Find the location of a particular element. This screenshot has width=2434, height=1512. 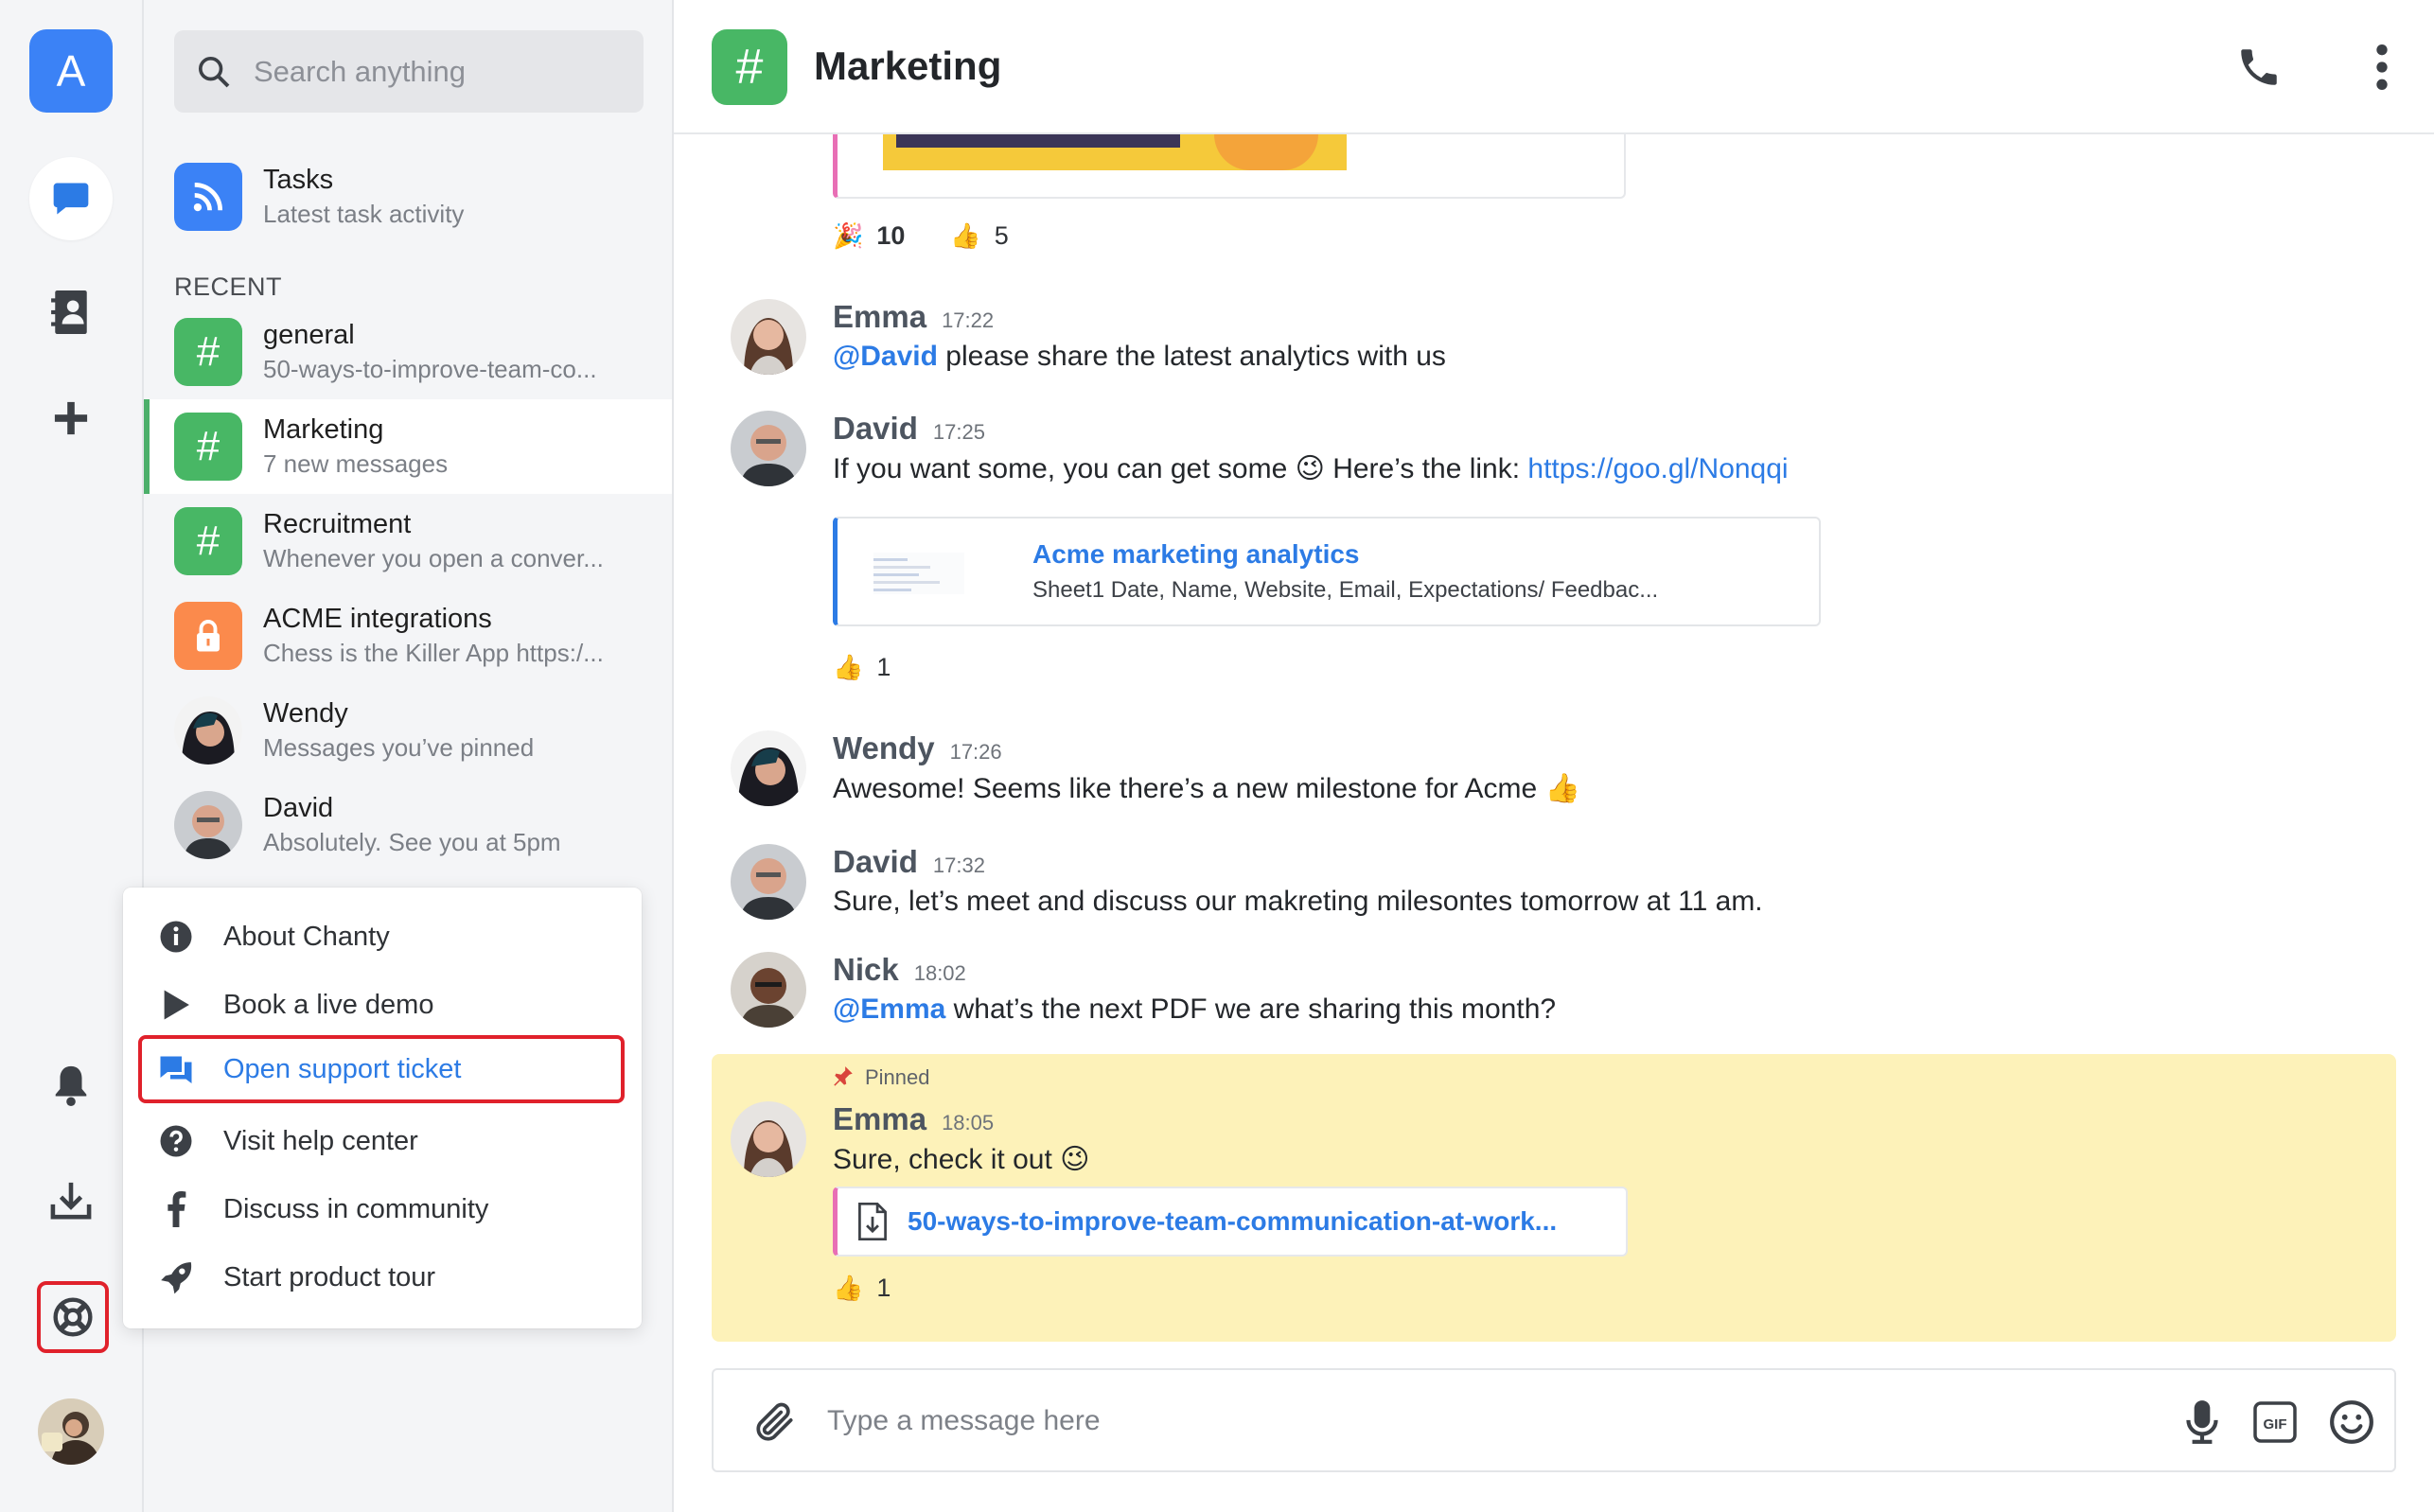

menu-item-label: Book a live demo is located at coordinates (328, 1004).